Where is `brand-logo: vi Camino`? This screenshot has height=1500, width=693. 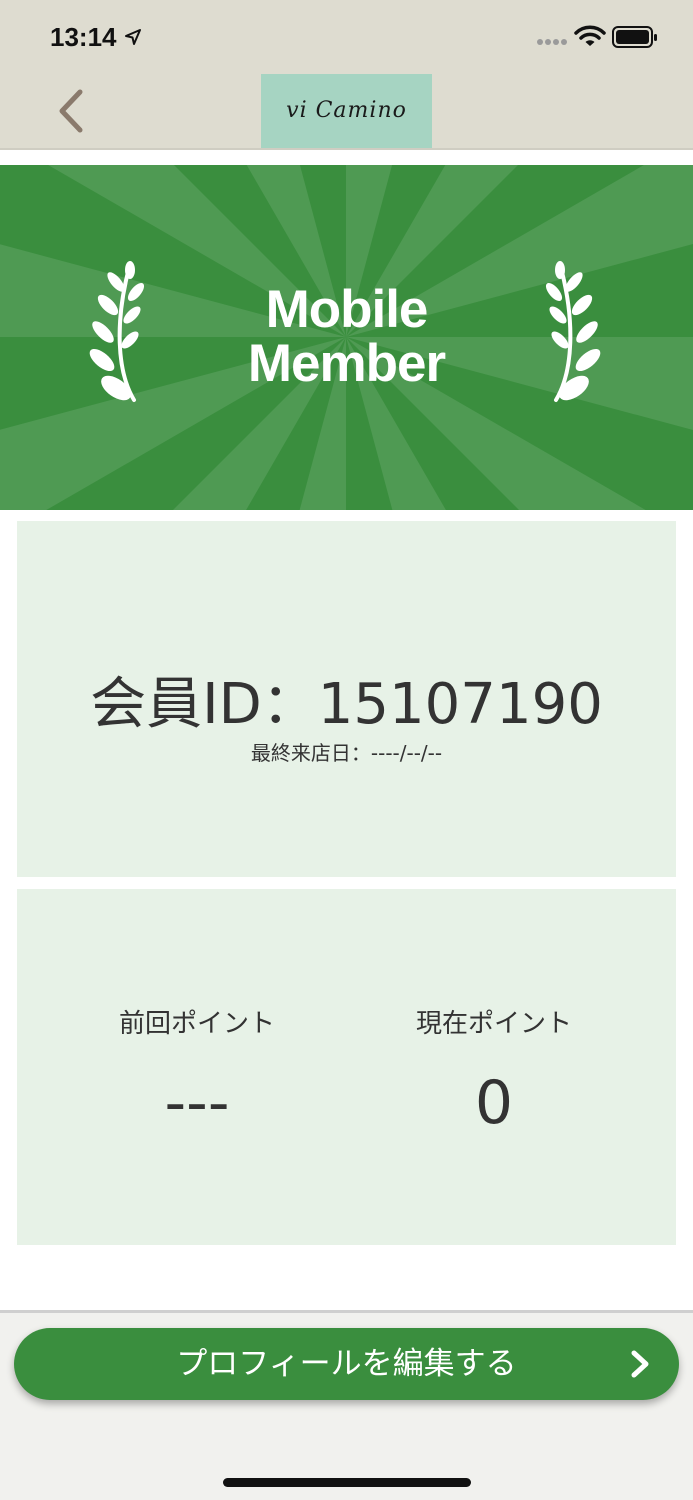
brand-logo: vi Camino is located at coordinates (346, 111).